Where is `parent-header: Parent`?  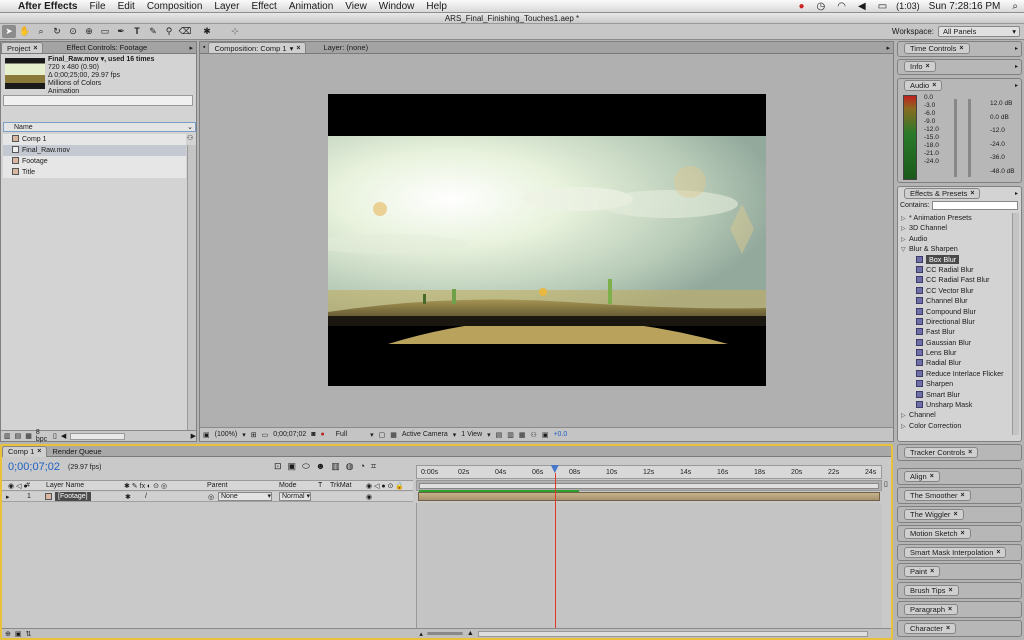 parent-header: Parent is located at coordinates (217, 485).